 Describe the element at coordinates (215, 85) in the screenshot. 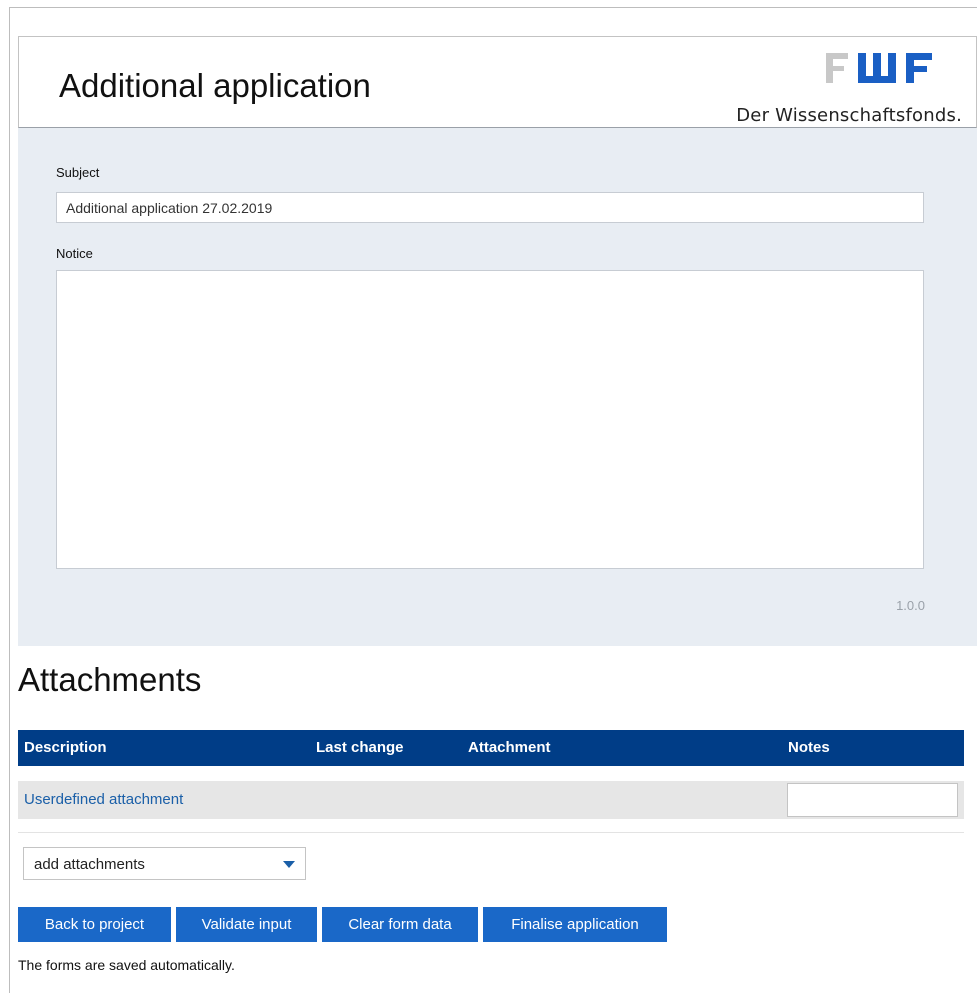

I see `page-title: Additional application` at that location.